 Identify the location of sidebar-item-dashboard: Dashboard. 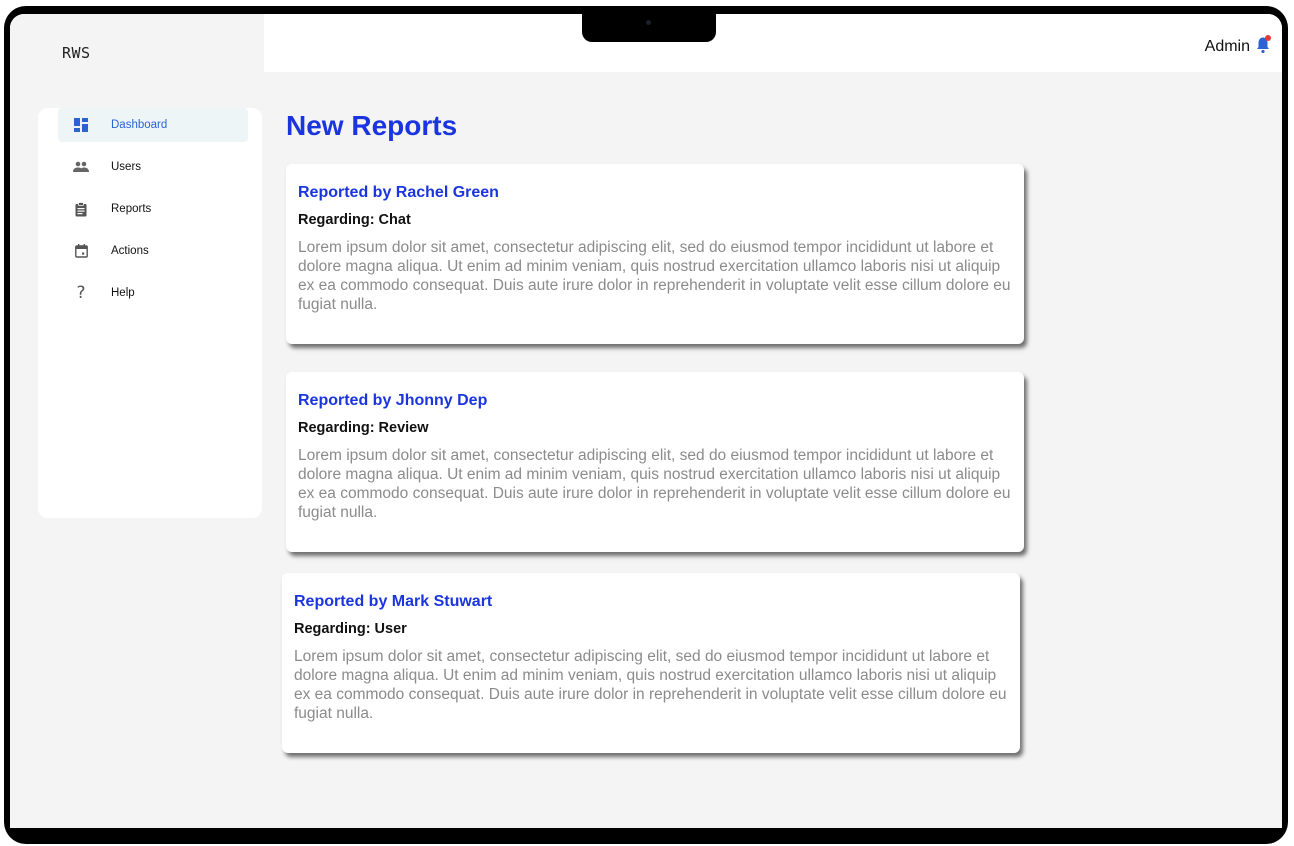
(153, 125).